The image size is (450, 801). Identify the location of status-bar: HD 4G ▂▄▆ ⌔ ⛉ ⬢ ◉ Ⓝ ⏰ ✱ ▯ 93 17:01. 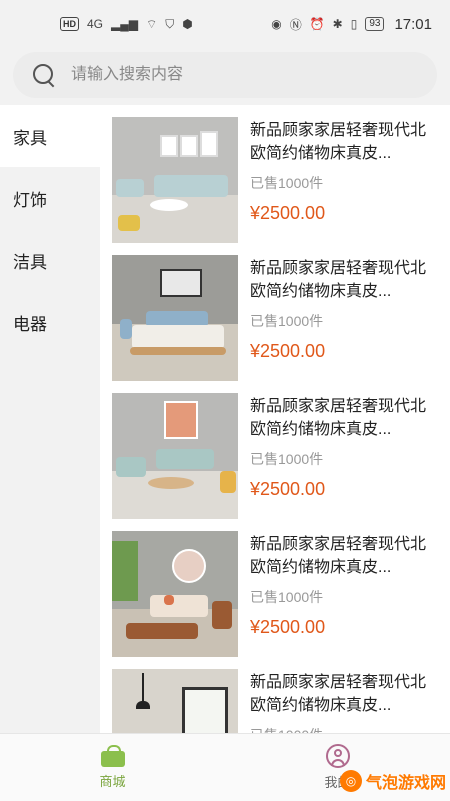
(225, 24).